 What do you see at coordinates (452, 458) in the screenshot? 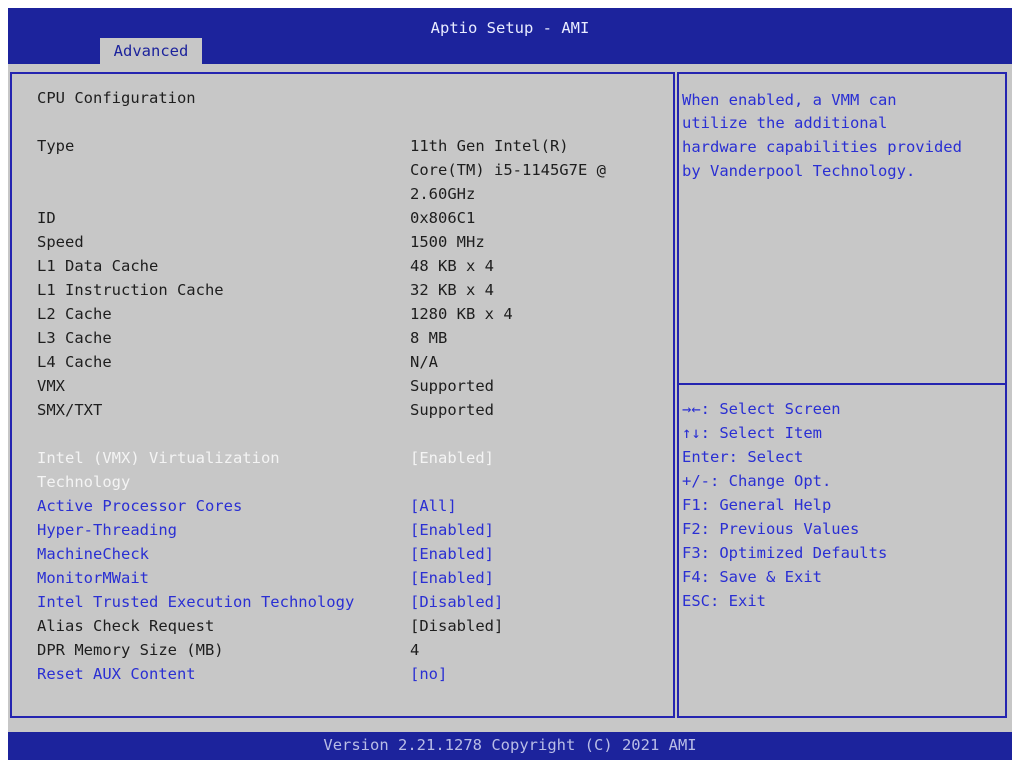
I see `setting-vmx-virtualization-value: [Enabled]` at bounding box center [452, 458].